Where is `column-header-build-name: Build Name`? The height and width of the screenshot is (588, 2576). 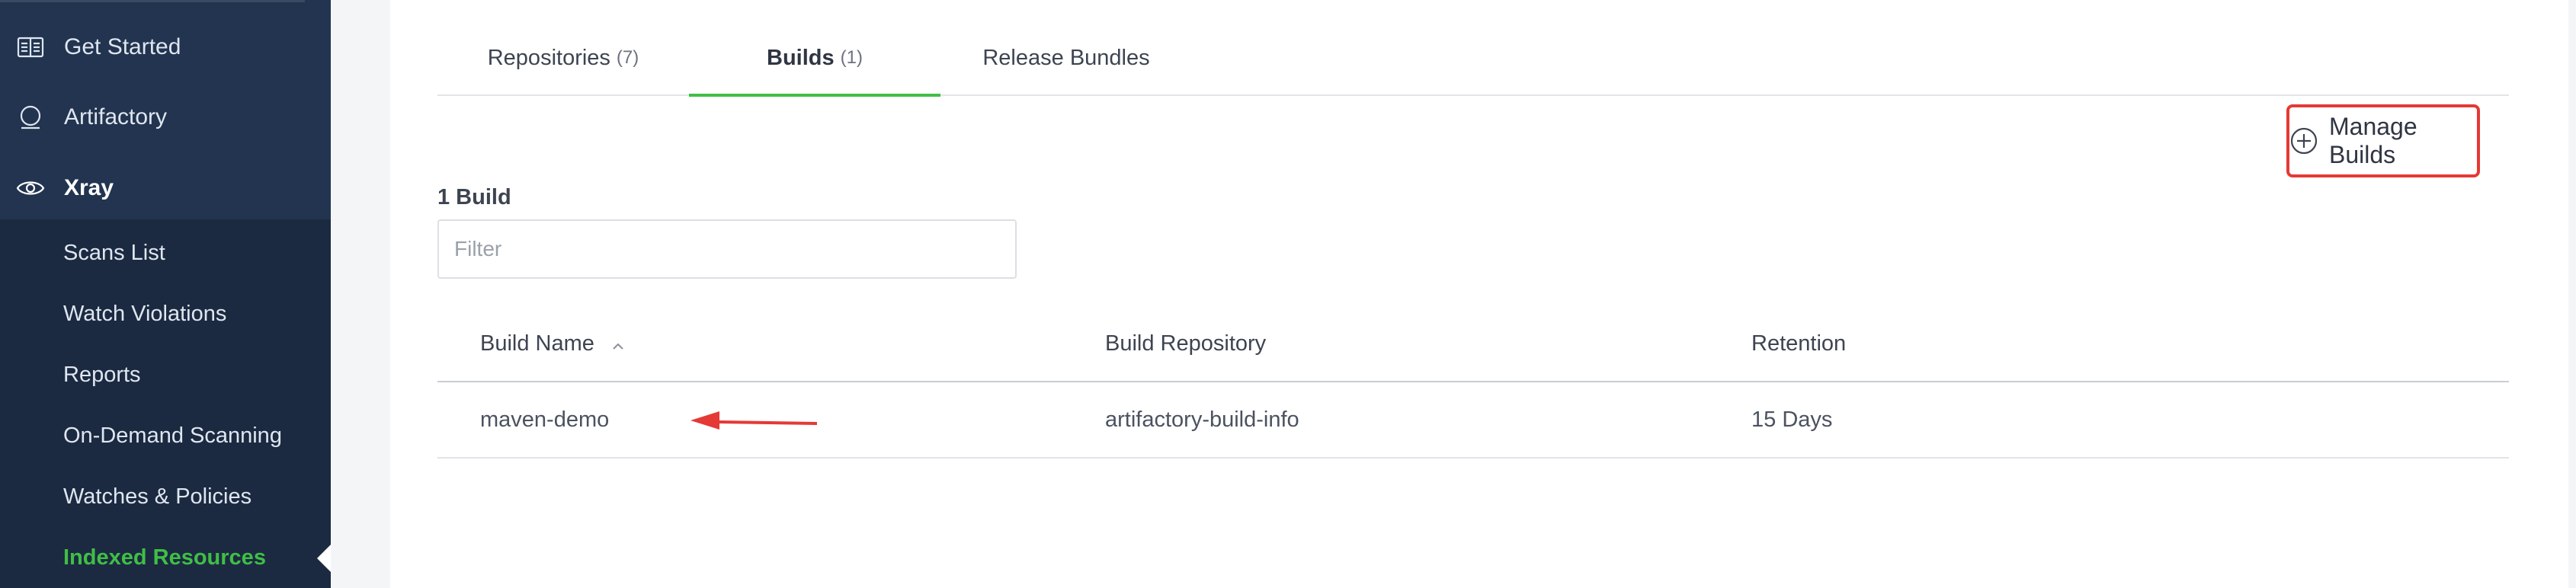 column-header-build-name: Build Name is located at coordinates (552, 343).